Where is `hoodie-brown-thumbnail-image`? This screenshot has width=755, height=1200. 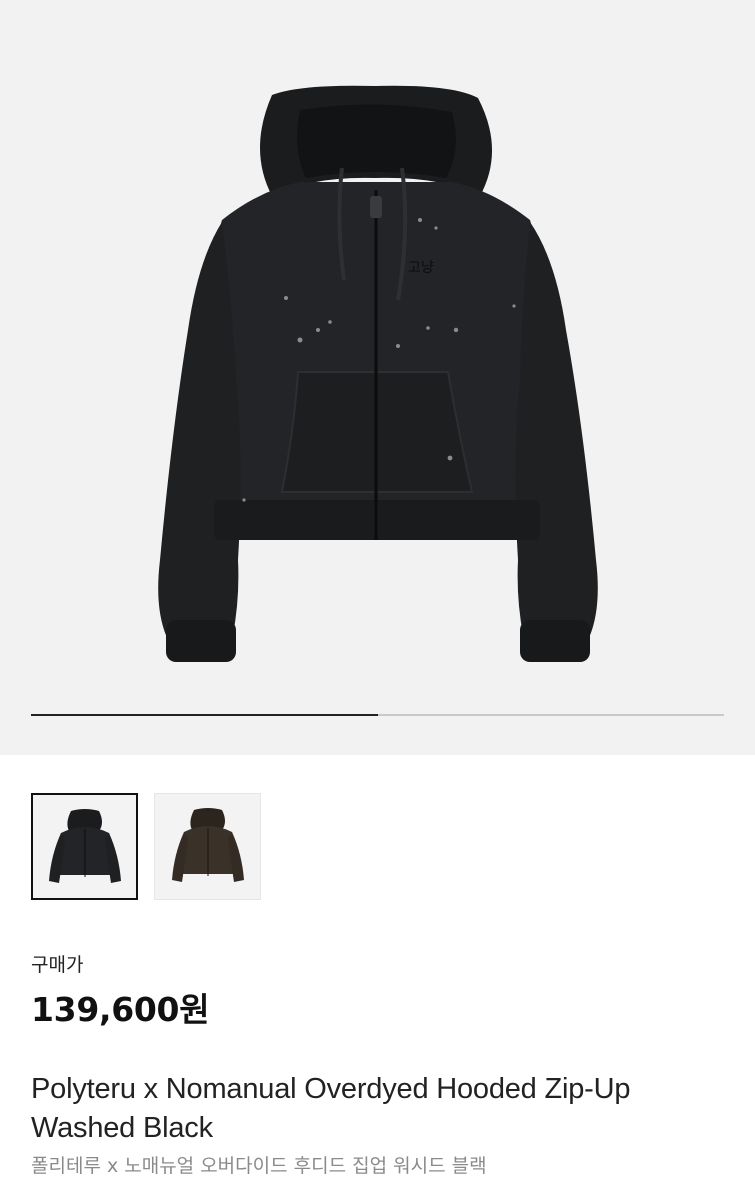
hoodie-brown-thumbnail-image is located at coordinates (208, 845).